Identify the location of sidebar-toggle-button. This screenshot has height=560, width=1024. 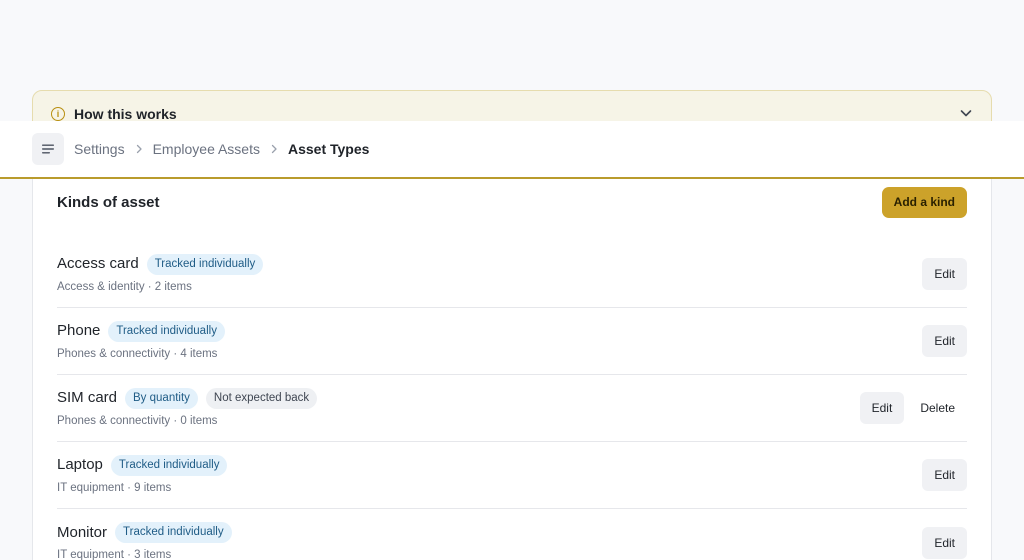
(48, 149).